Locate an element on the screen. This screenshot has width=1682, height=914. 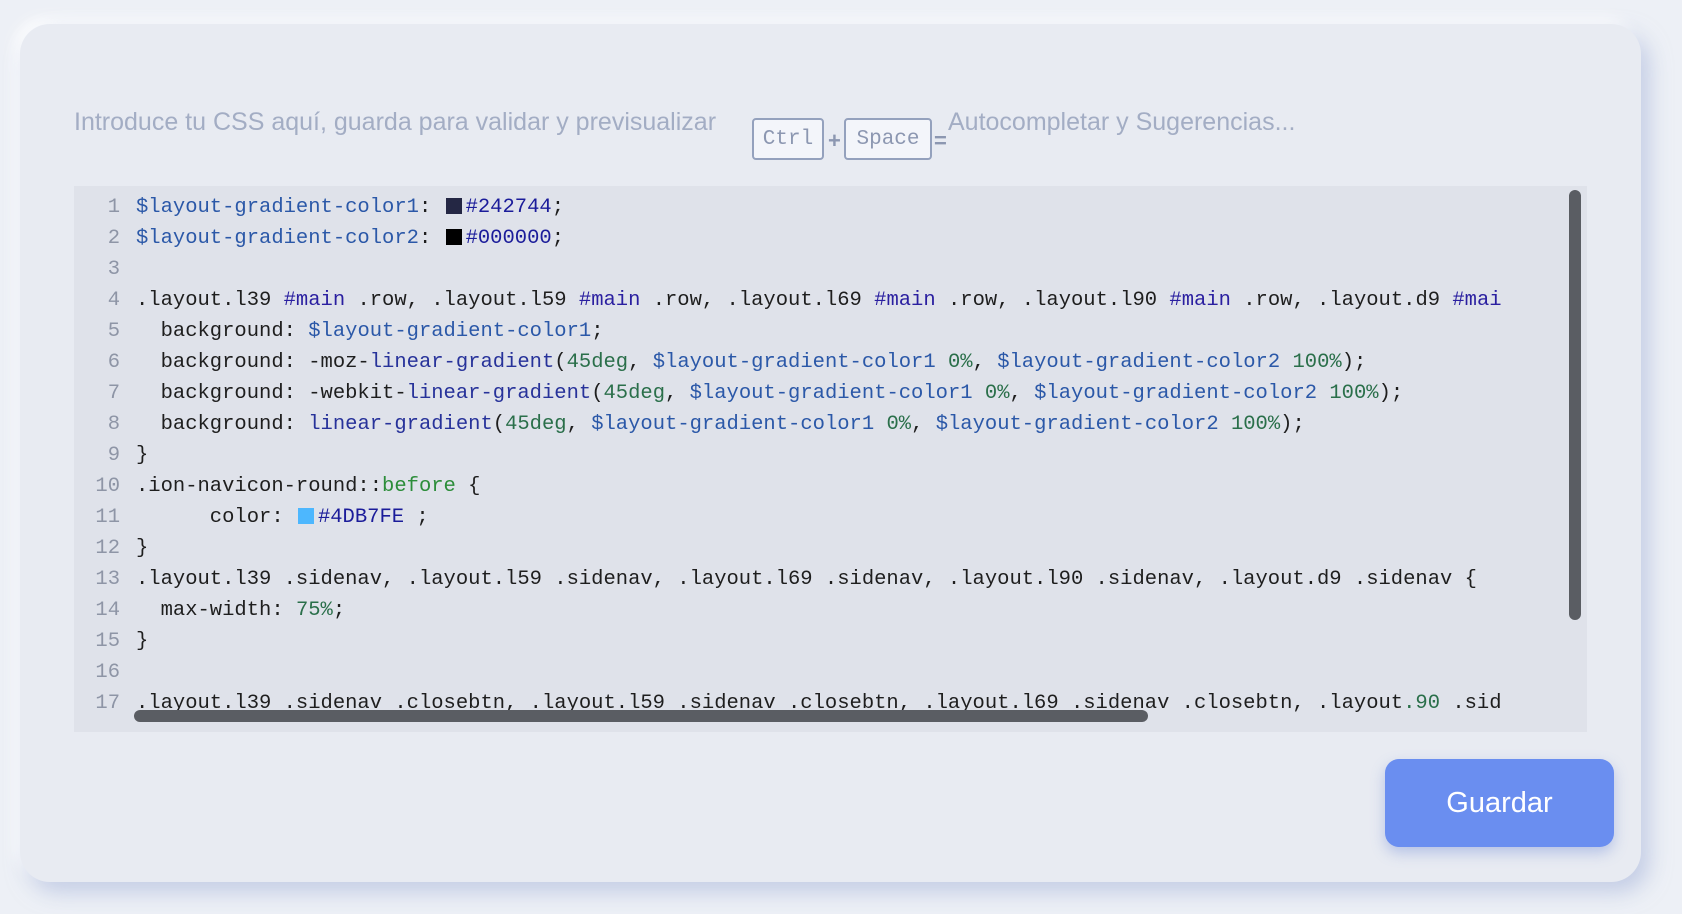
code-token: #000000 is located at coordinates (508, 238).